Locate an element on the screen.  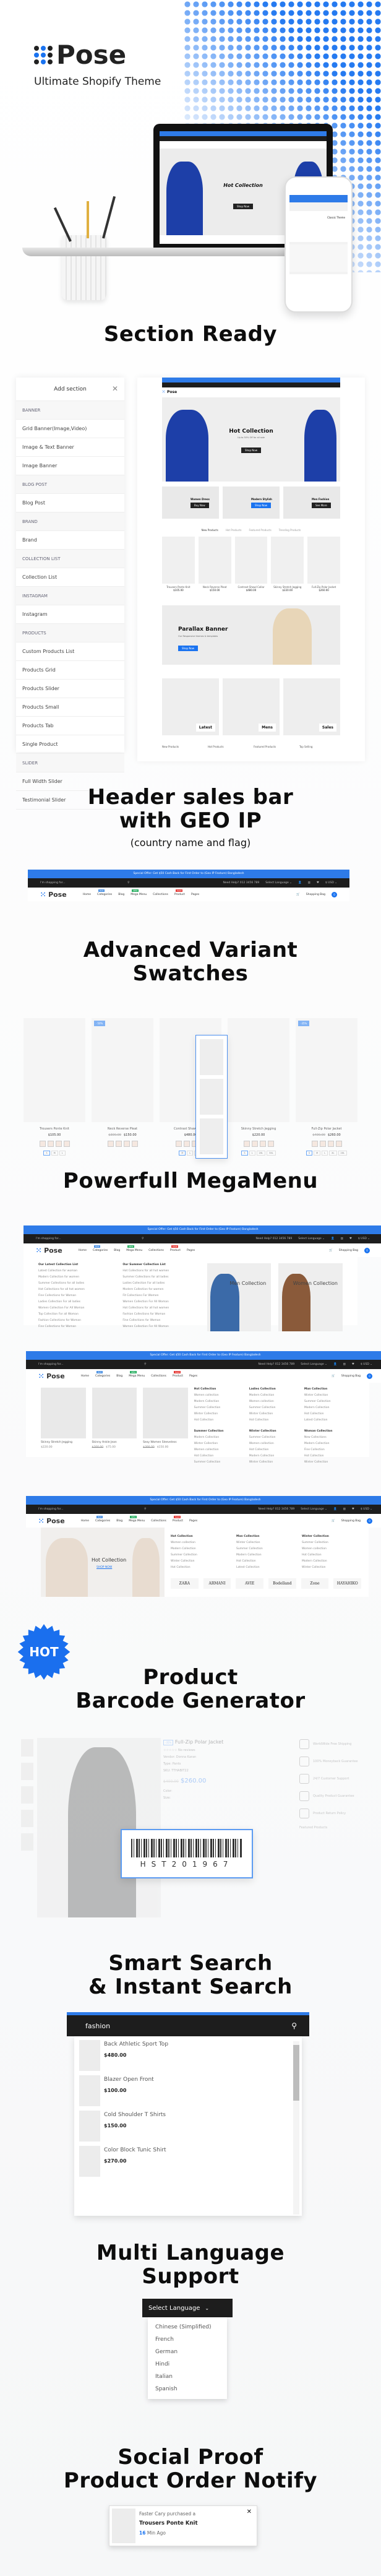
menu-link: Fine Collections for Woman is located at coordinates (76, 1326).